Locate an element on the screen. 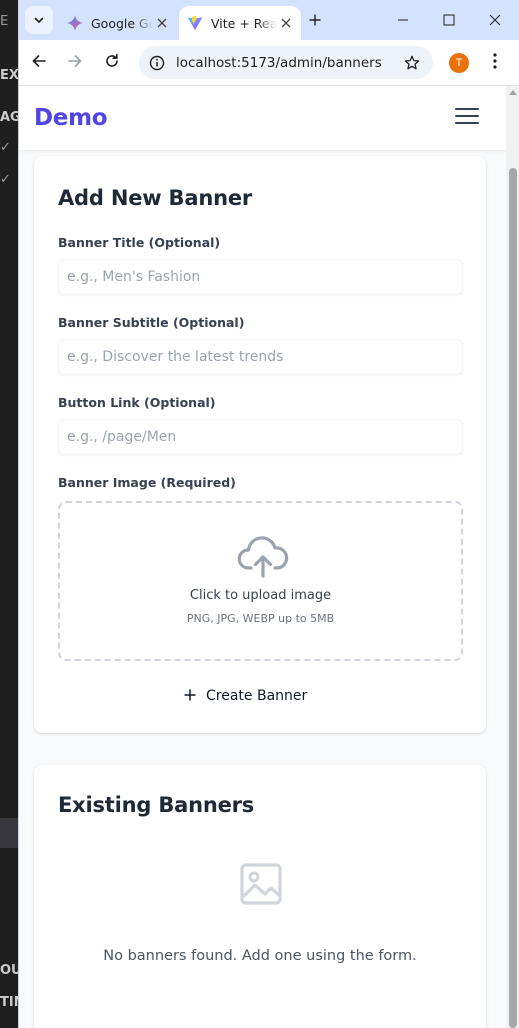 This screenshot has width=519, height=1028. new-tab-button is located at coordinates (315, 20).